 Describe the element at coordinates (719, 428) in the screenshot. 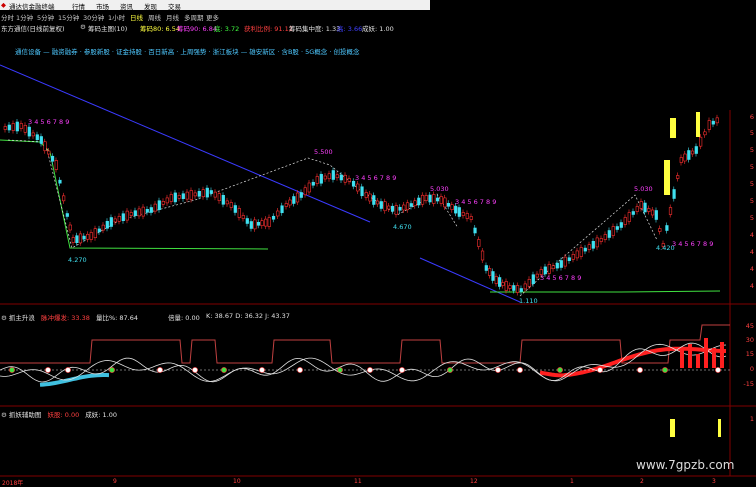

I see `demon-bar` at that location.